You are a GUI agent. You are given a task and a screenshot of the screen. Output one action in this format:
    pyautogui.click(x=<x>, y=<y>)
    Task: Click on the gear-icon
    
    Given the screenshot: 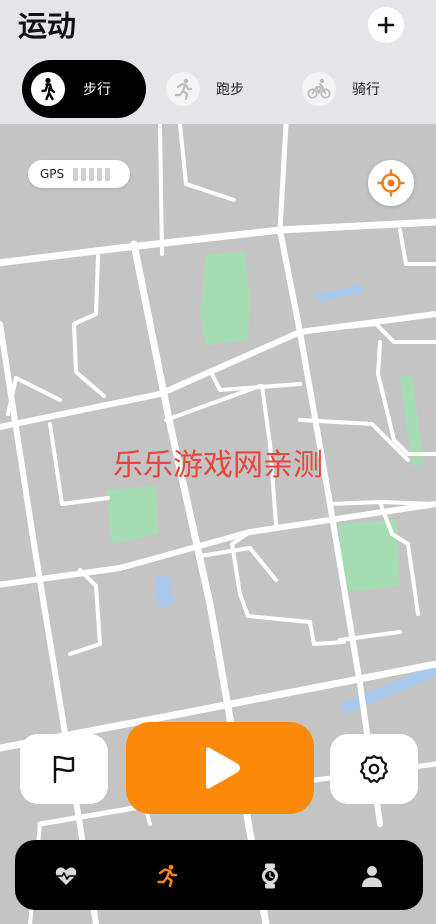 What is the action you would take?
    pyautogui.click(x=374, y=769)
    